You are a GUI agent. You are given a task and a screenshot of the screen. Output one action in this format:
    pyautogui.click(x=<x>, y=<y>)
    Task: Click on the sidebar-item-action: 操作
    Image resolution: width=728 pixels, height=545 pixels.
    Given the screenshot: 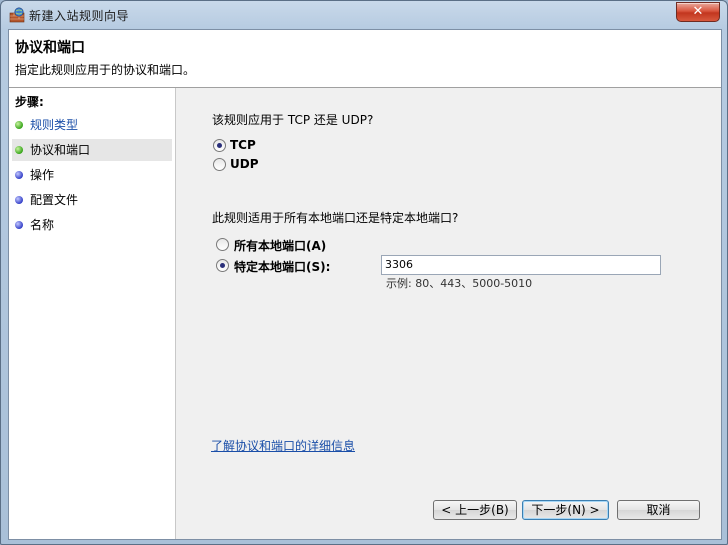 What is the action you would take?
    pyautogui.click(x=92, y=175)
    